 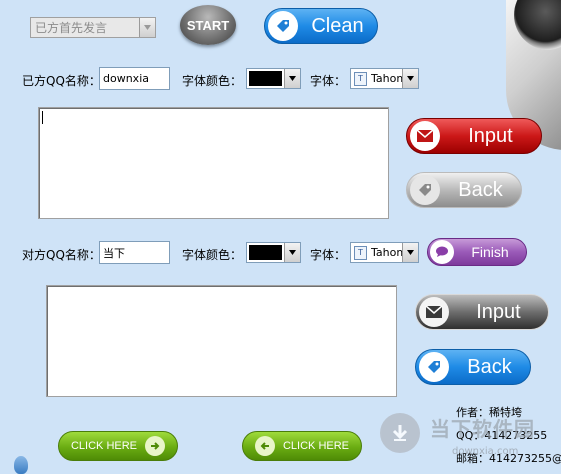 What do you see at coordinates (482, 429) in the screenshot?
I see `watermark-brand: 当下软件园` at bounding box center [482, 429].